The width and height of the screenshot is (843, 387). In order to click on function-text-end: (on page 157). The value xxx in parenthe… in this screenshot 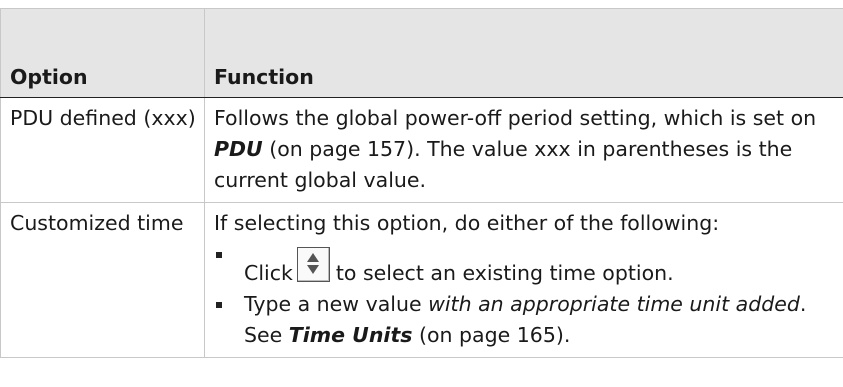, I will do `click(503, 164)`.